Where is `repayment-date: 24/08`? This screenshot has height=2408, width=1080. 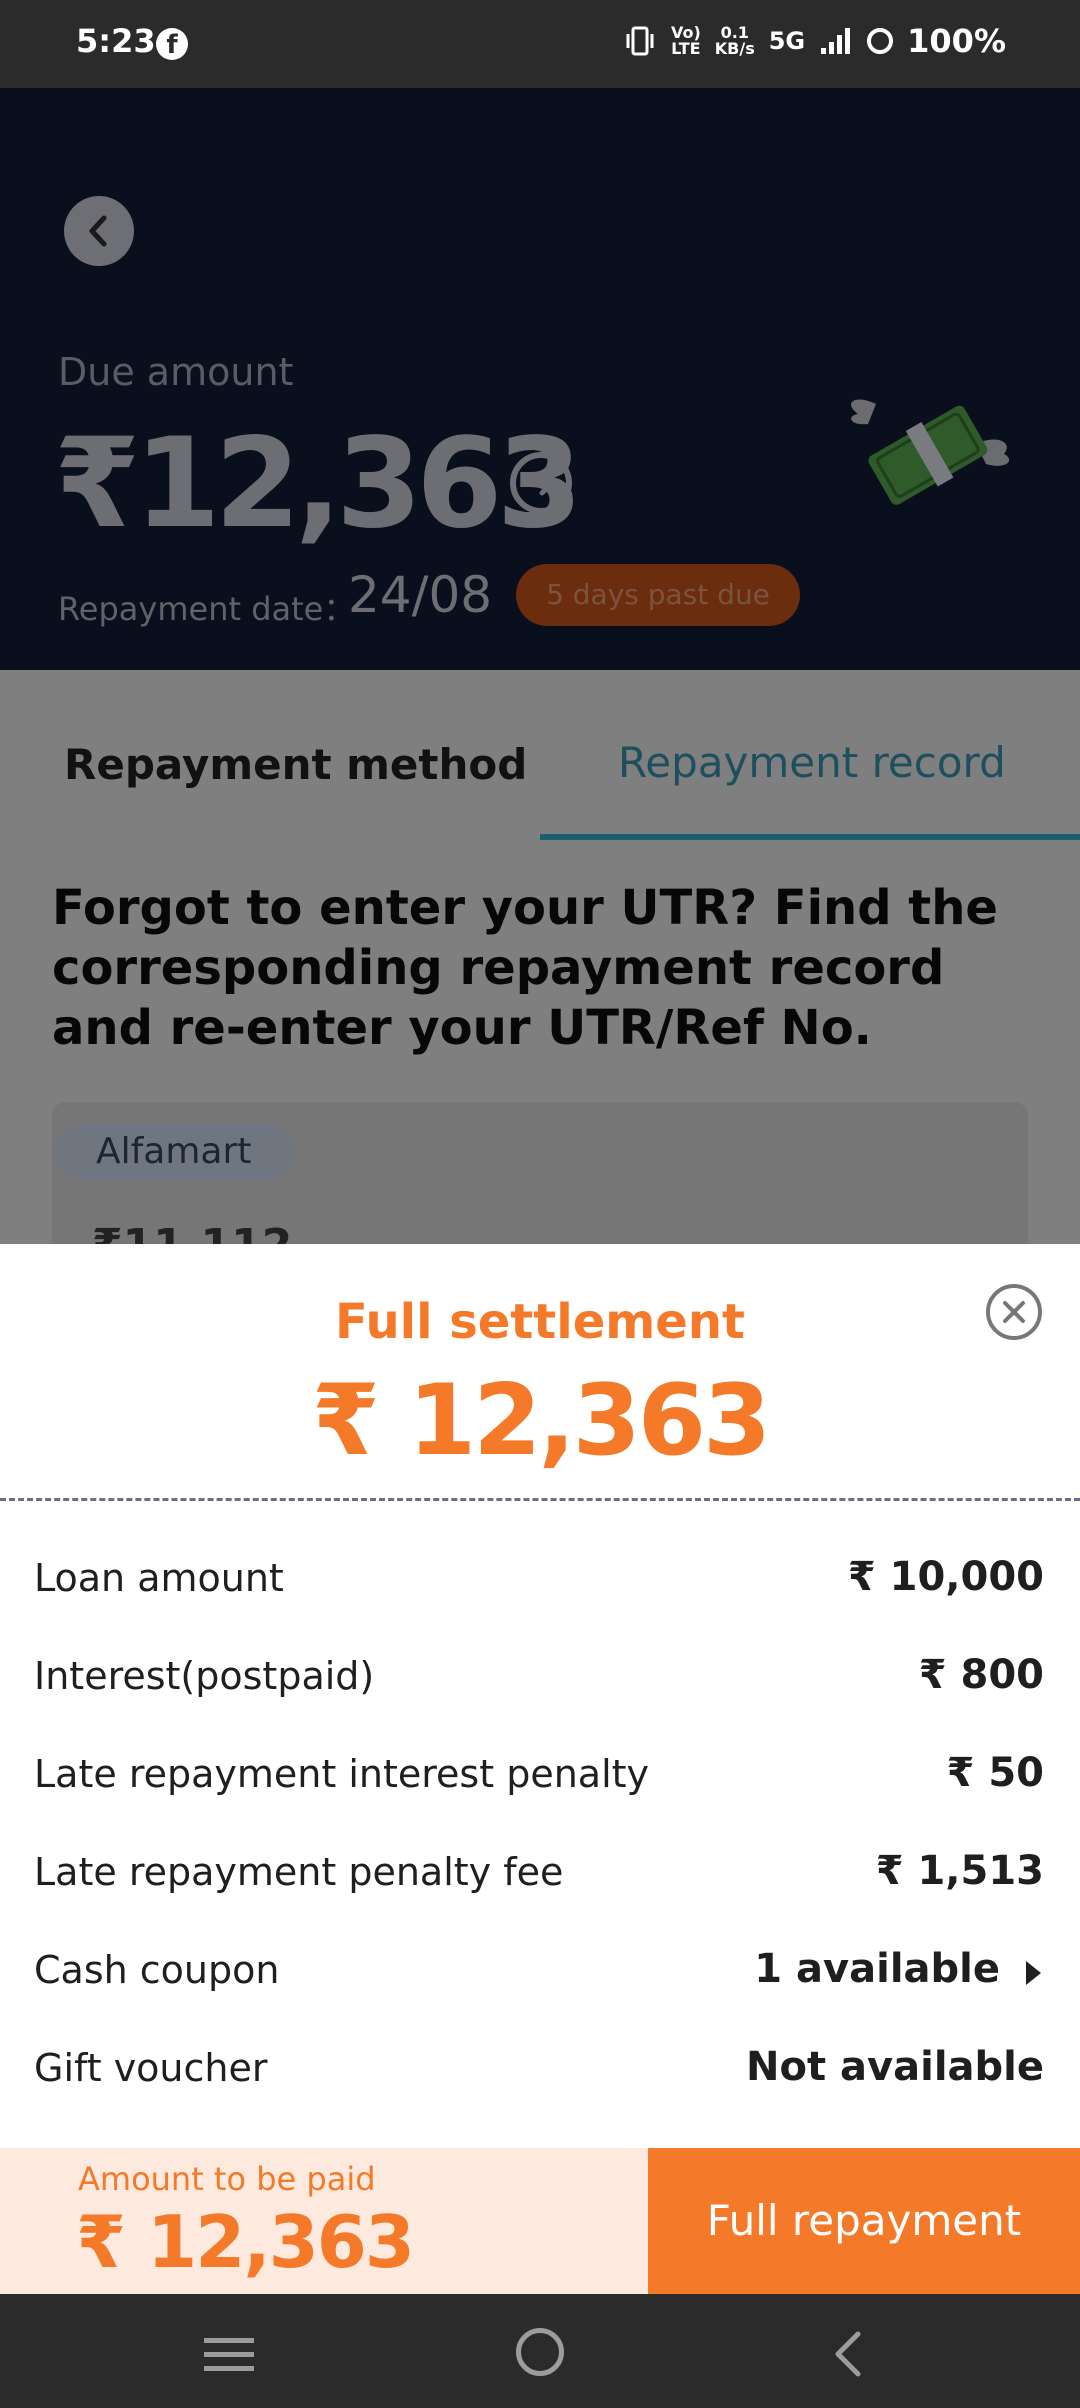 repayment-date: 24/08 is located at coordinates (420, 595).